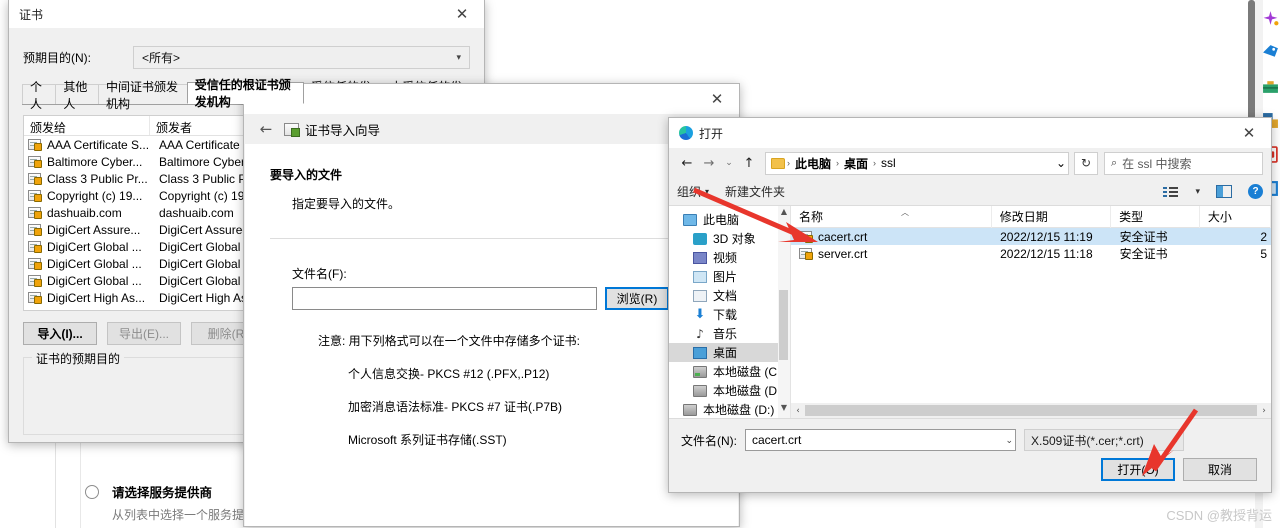 The image size is (1280, 528). Describe the element at coordinates (1220, 469) in the screenshot. I see `cancel-button: 取消` at that location.